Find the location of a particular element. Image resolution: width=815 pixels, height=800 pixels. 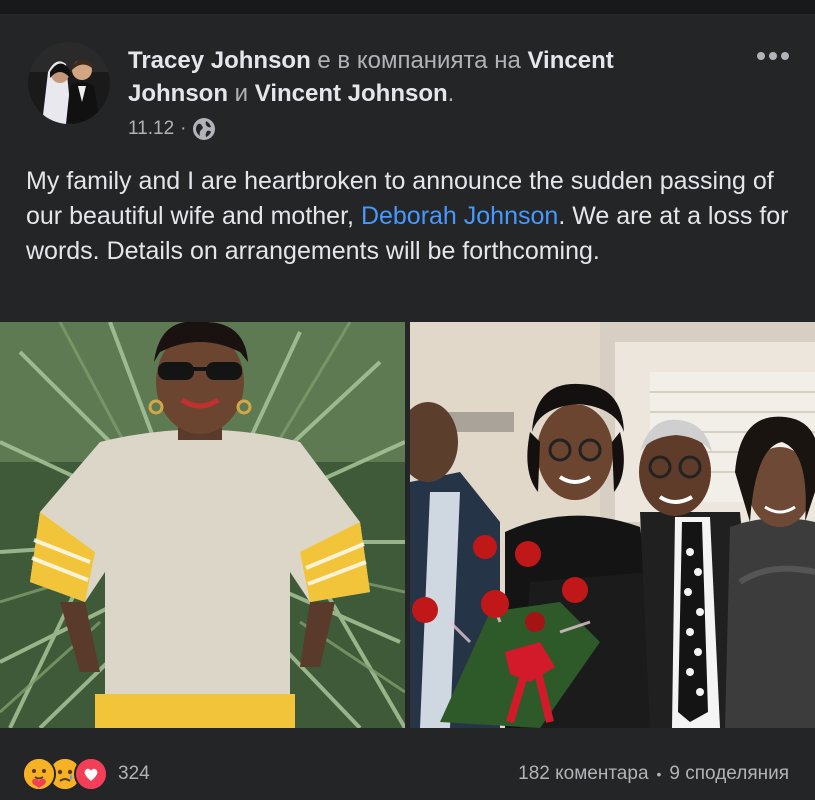

author-name: Tracey Johnson is located at coordinates (219, 60).